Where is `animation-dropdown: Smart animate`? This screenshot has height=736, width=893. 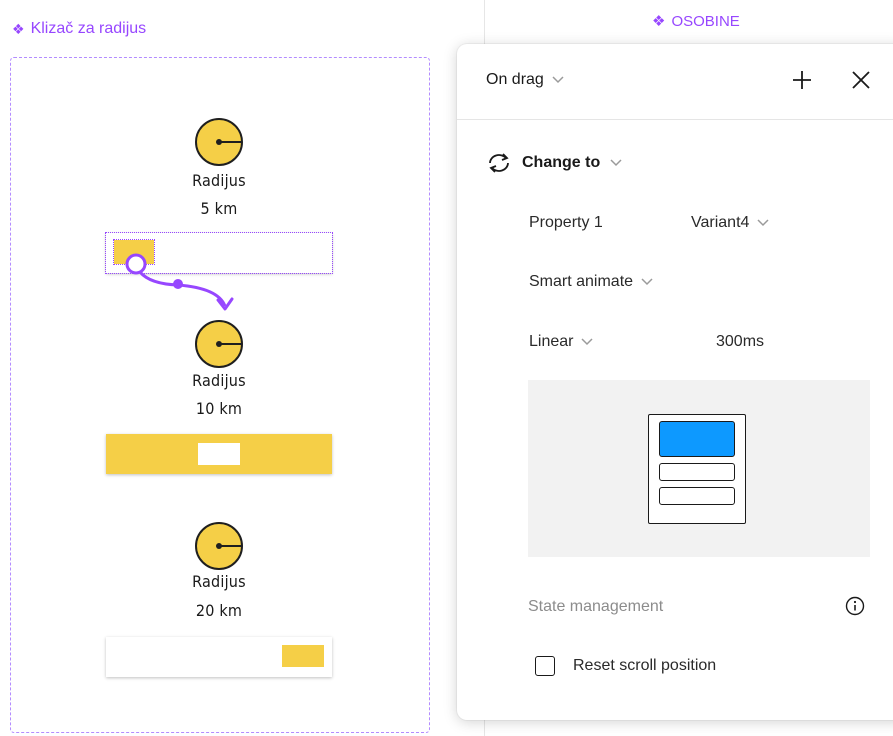
animation-dropdown: Smart animate is located at coordinates (591, 282).